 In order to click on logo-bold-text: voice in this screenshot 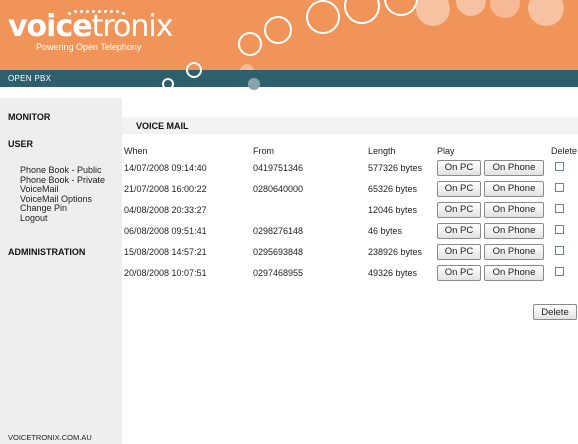, I will do `click(50, 26)`.